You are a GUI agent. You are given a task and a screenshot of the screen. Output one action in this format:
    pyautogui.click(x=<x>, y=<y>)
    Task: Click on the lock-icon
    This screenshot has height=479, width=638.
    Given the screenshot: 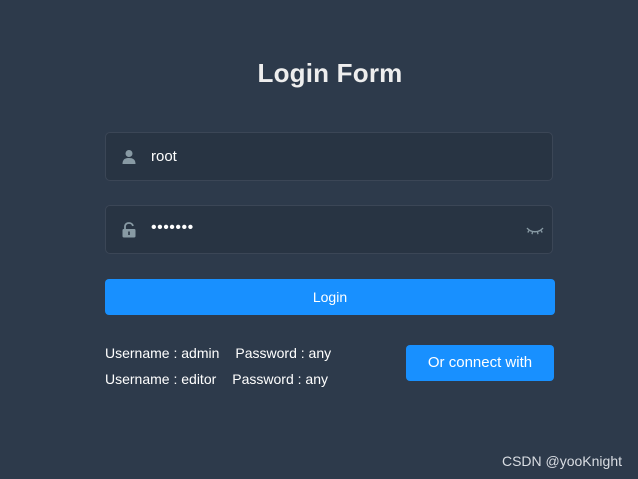 What is the action you would take?
    pyautogui.click(x=129, y=230)
    